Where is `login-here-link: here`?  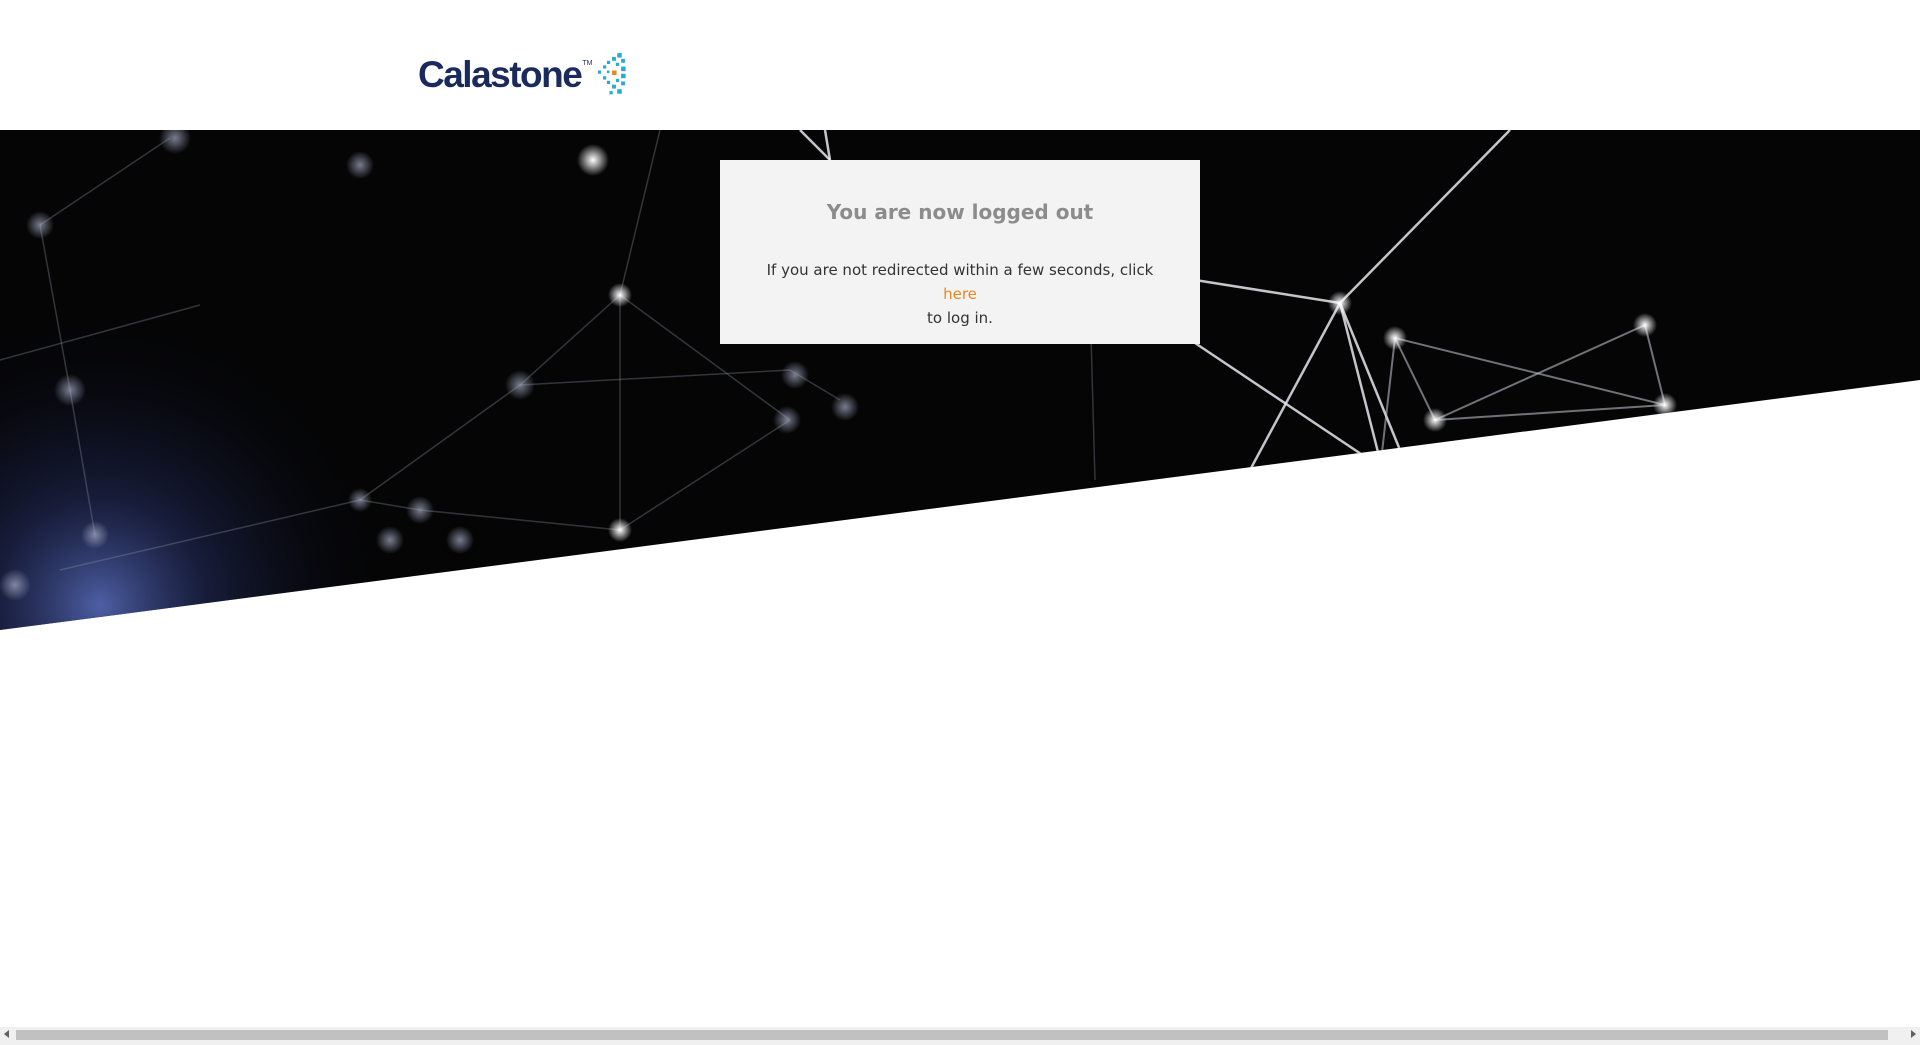
login-here-link: here is located at coordinates (960, 294).